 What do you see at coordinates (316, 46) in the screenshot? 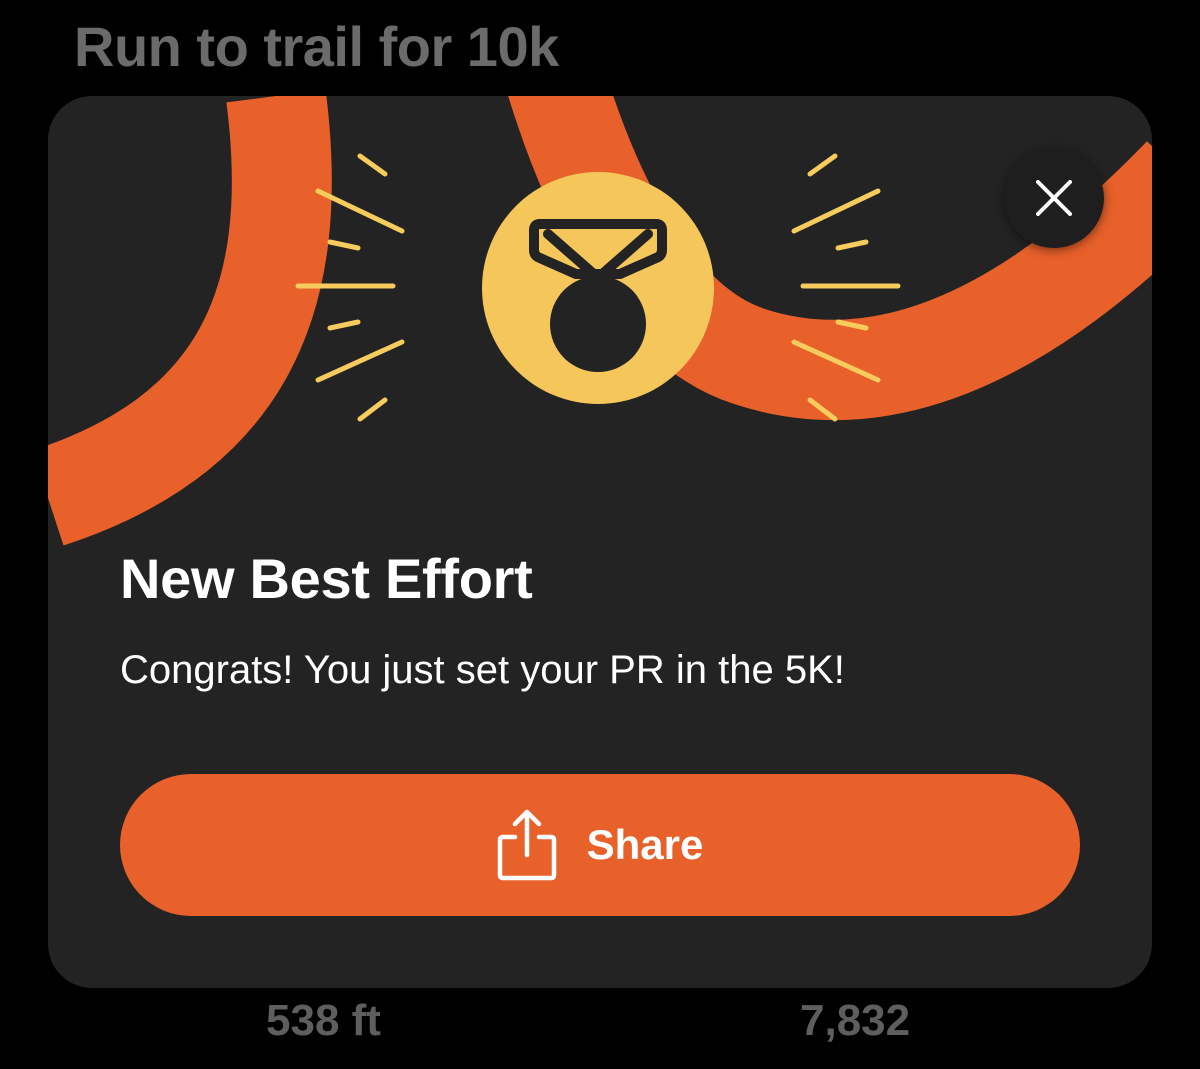
I see `page-title: Run to trail for 10k` at bounding box center [316, 46].